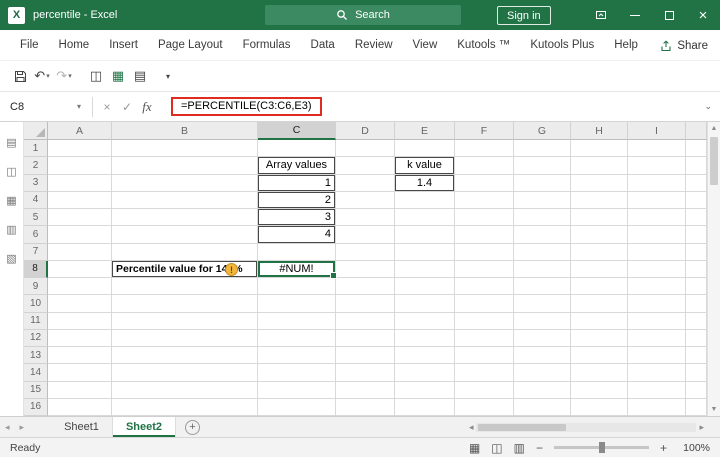 The image size is (720, 457). Describe the element at coordinates (599, 269) in the screenshot. I see `cell-h8` at that location.